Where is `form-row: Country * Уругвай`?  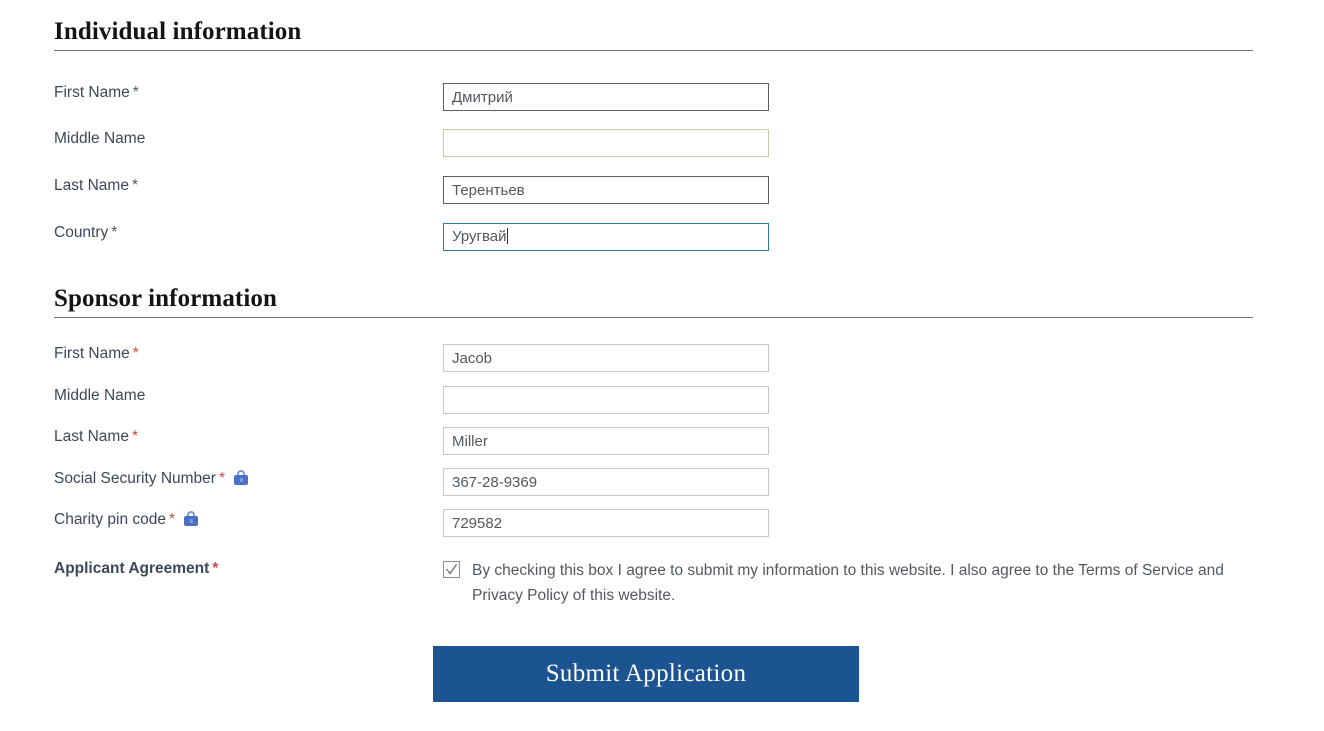
form-row: Country * Уругвай is located at coordinates (659, 238).